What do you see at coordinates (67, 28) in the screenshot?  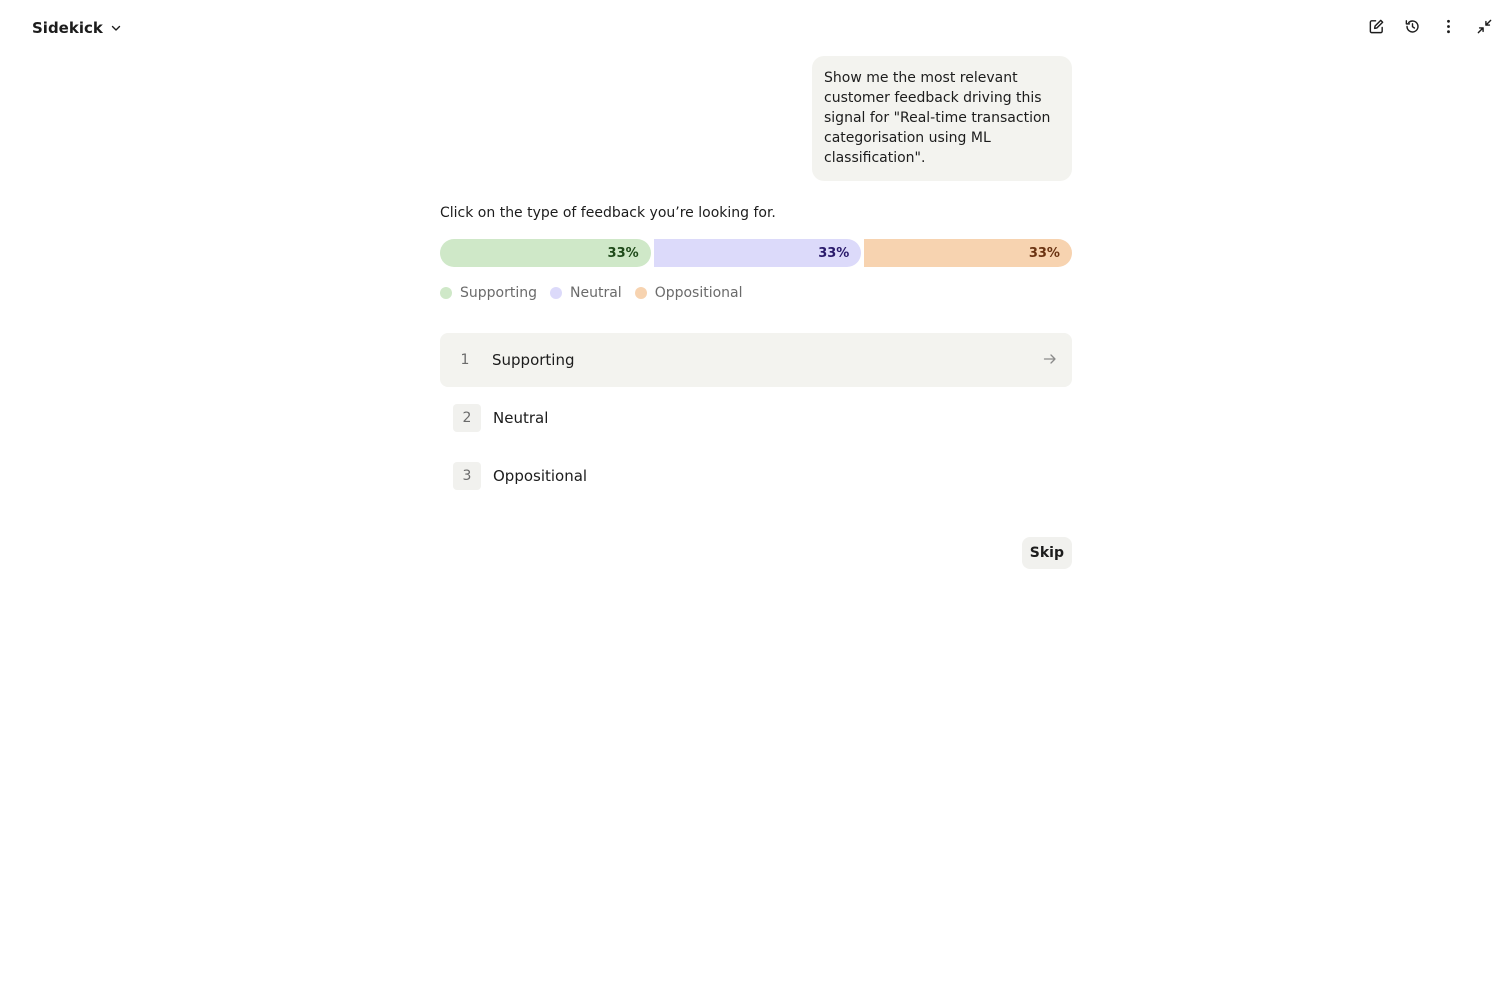 I see `app-title: Sidekick` at bounding box center [67, 28].